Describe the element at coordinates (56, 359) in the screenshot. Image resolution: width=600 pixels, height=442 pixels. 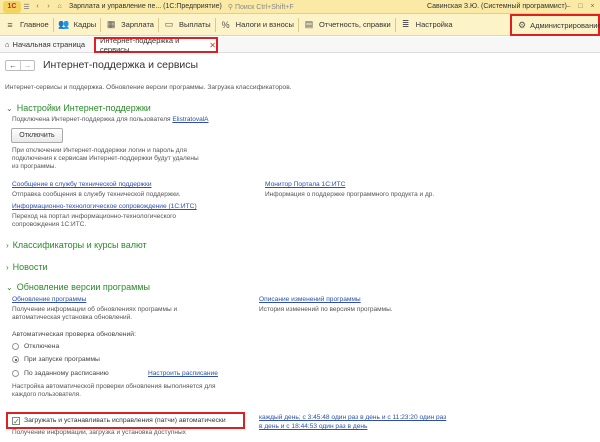
I see `radio-on-start: При запуске программы` at that location.